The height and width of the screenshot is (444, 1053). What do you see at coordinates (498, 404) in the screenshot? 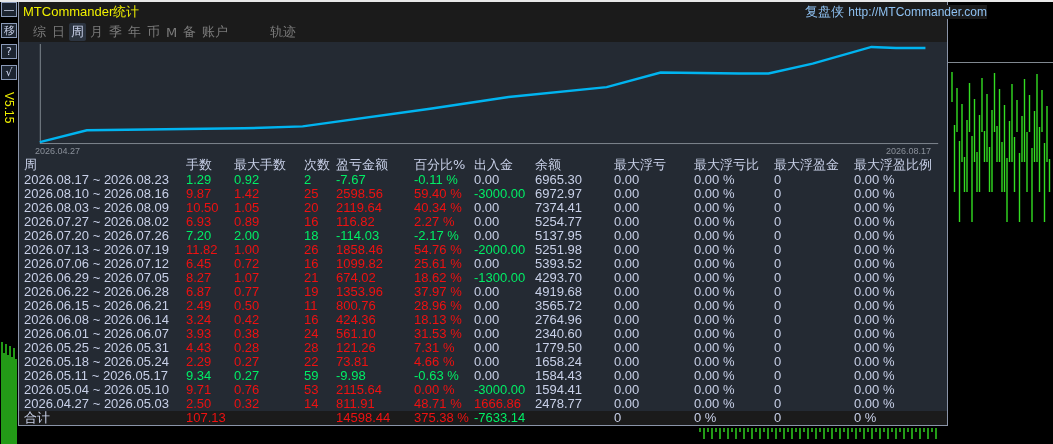
I see `table-cell-text: 1666.86` at bounding box center [498, 404].